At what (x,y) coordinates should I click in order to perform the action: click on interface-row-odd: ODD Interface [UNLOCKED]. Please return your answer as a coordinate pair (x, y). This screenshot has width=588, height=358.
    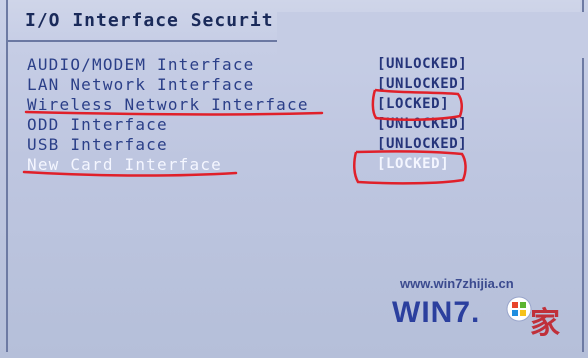
    Looking at the image, I should click on (294, 125).